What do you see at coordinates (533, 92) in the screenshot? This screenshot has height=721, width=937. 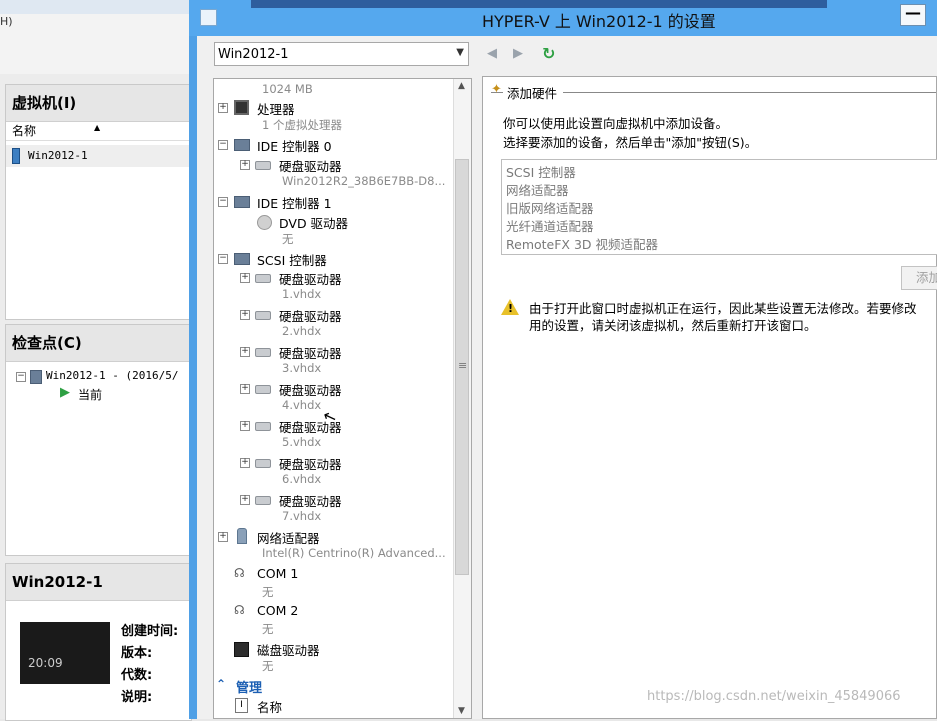 I see `add-hardware-group-title: 添加硬件` at bounding box center [533, 92].